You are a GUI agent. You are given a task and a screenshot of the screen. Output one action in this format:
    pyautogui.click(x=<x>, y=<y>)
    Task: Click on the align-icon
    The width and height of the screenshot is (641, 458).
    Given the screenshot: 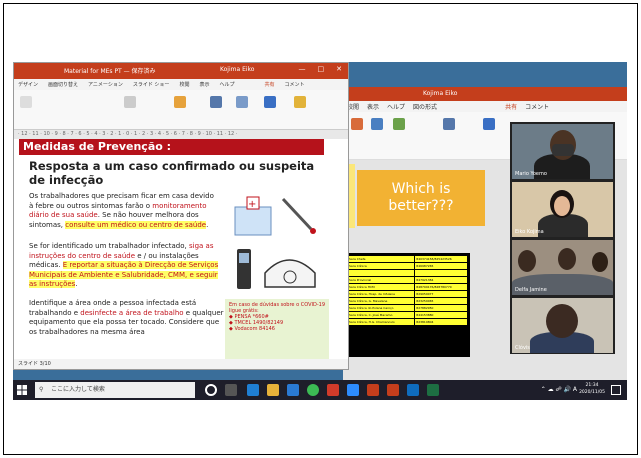 What is the action you would take?
    pyautogui.click(x=130, y=102)
    